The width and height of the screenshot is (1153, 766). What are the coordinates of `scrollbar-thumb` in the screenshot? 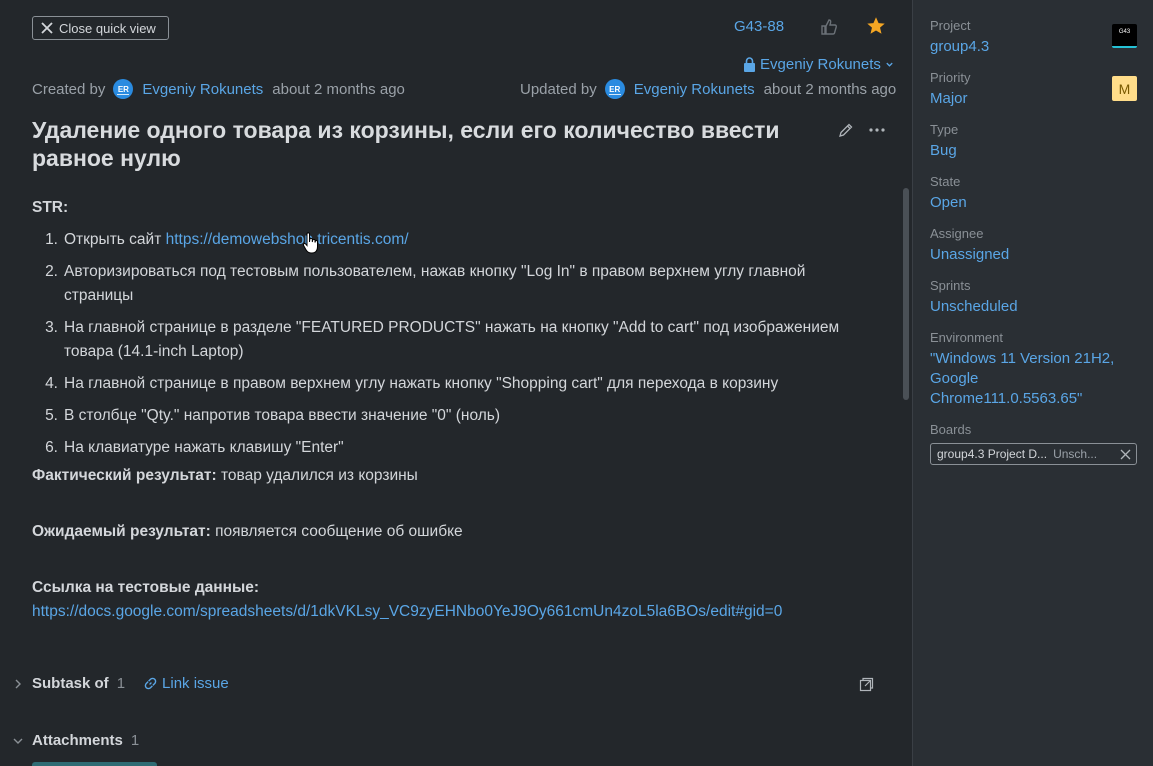 It's located at (906, 294).